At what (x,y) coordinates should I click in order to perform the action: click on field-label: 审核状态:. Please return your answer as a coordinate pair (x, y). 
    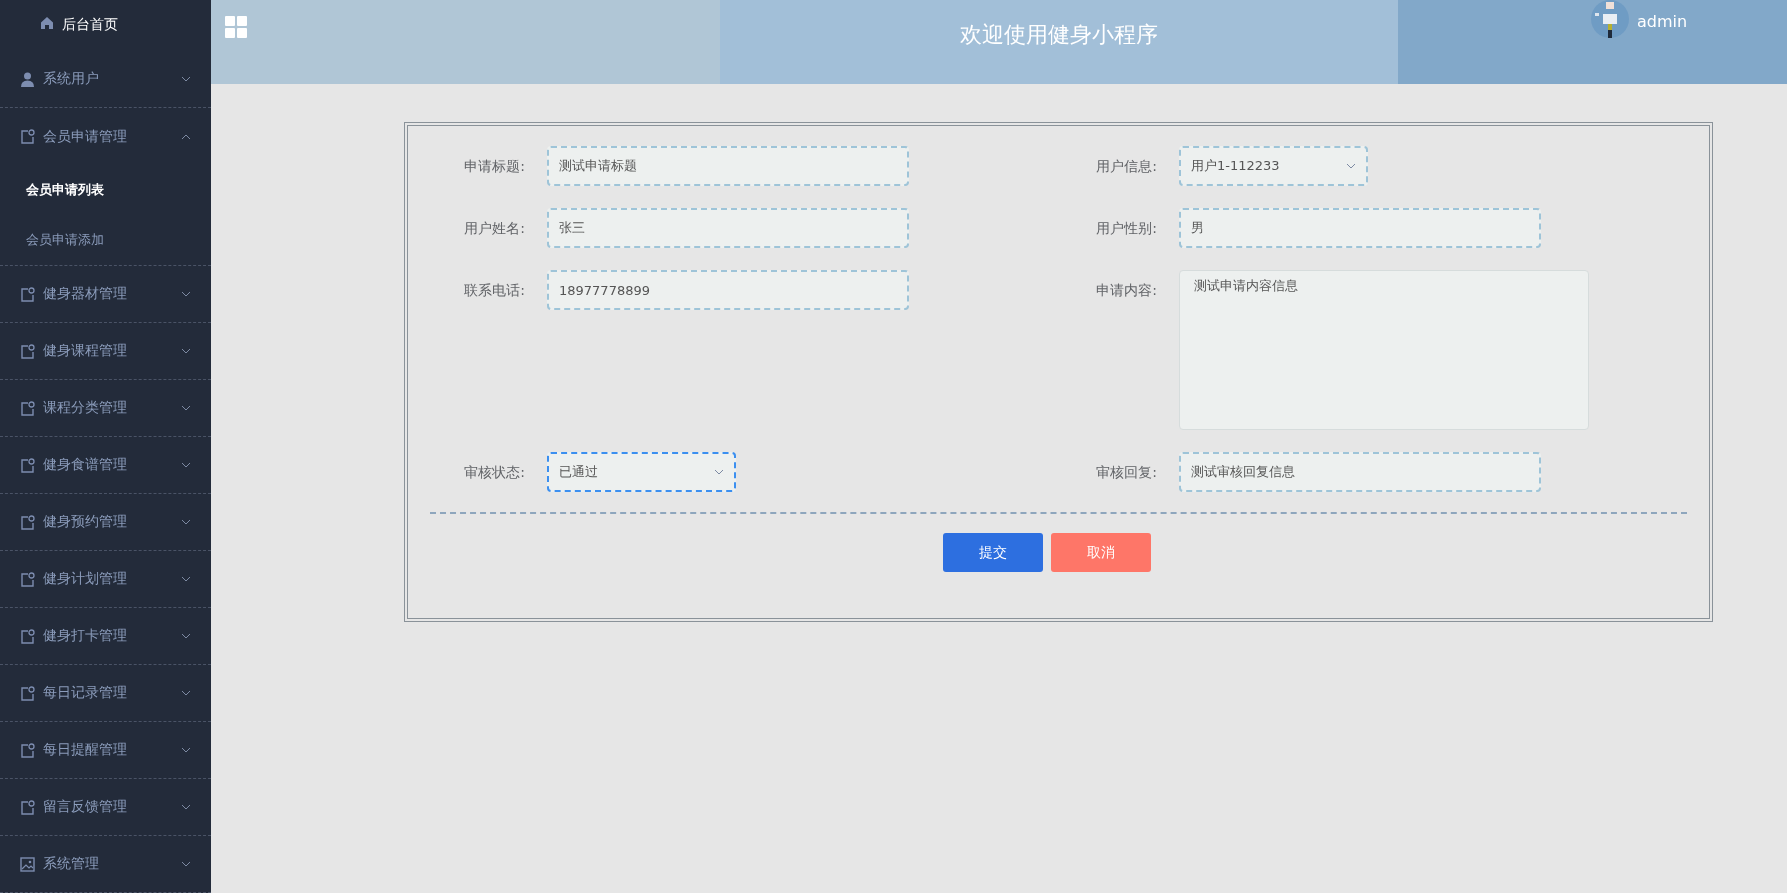
    Looking at the image, I should click on (494, 472).